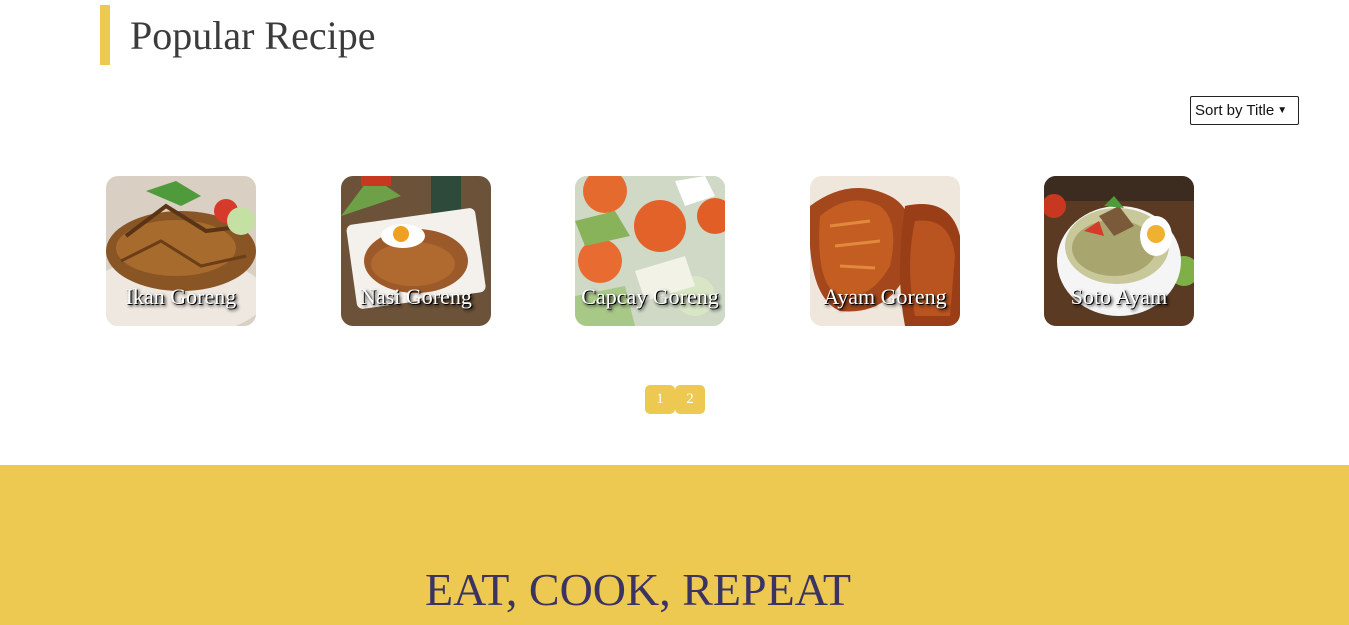 This screenshot has width=1349, height=625. I want to click on section-title-text: Popular Recipe, so click(253, 35).